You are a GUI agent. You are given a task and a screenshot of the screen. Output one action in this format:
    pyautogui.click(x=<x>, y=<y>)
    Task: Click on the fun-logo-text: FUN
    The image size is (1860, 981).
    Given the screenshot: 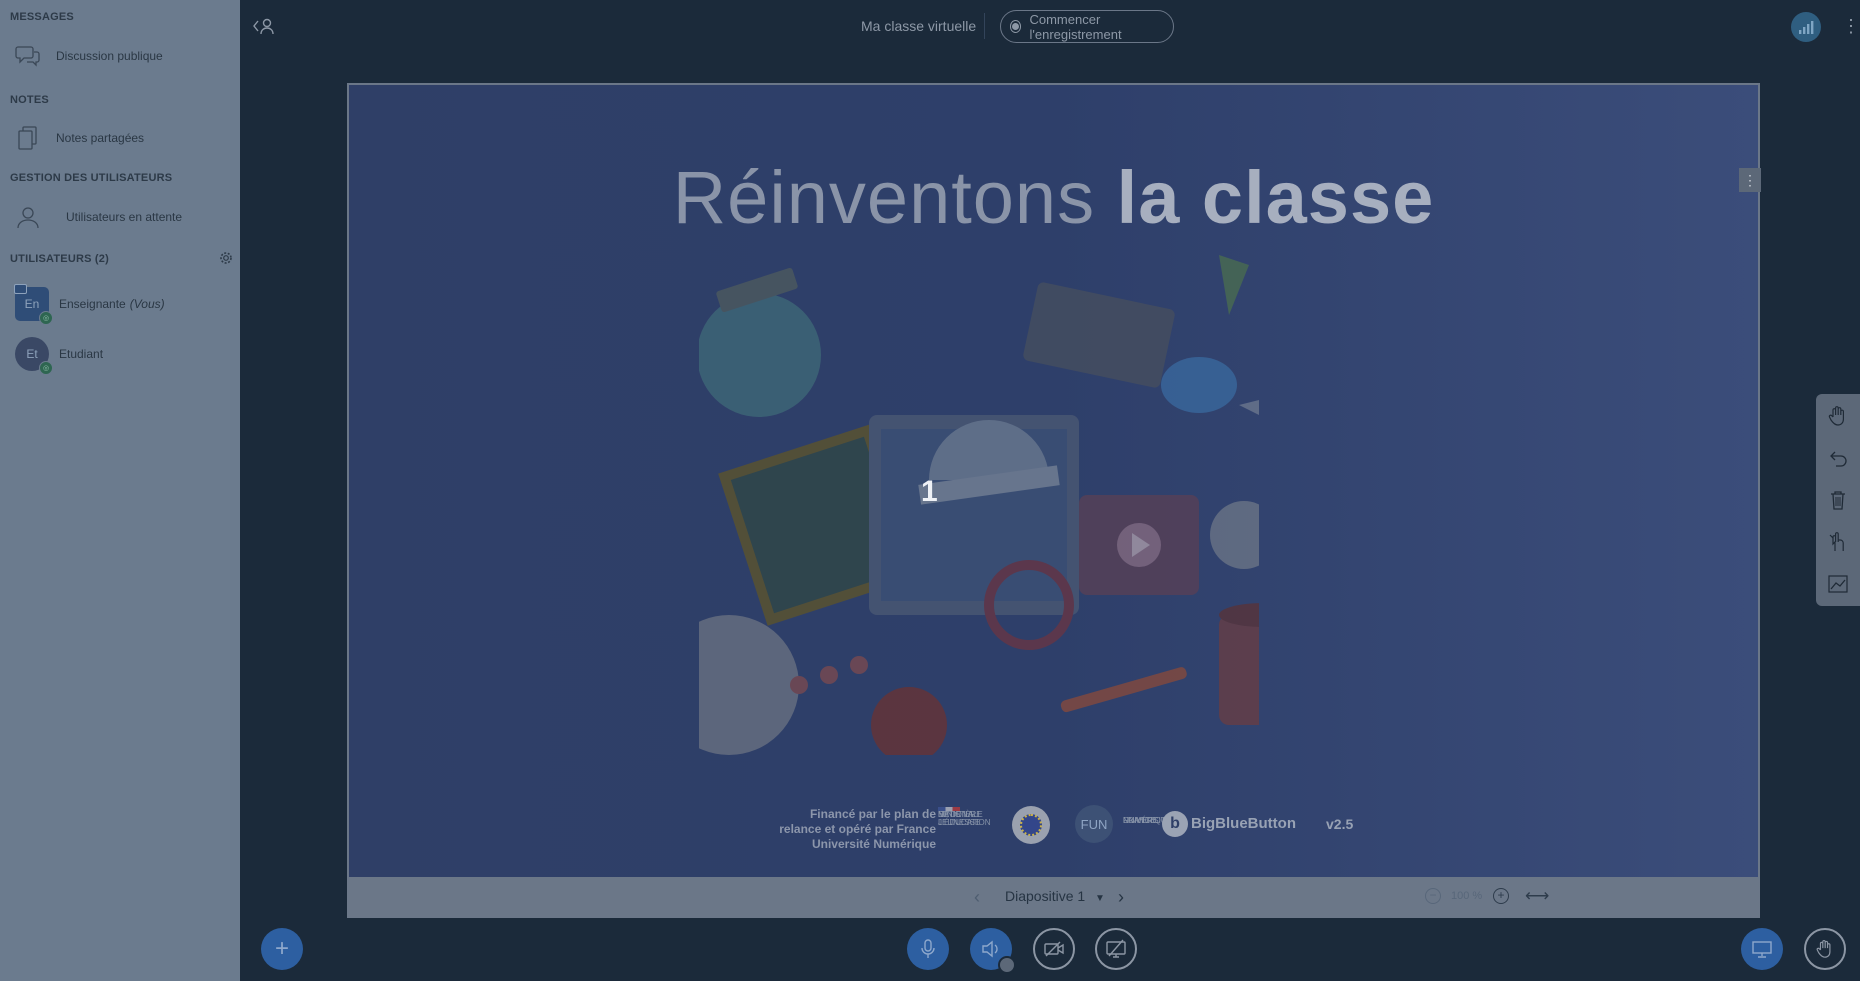 What is the action you would take?
    pyautogui.click(x=1094, y=824)
    